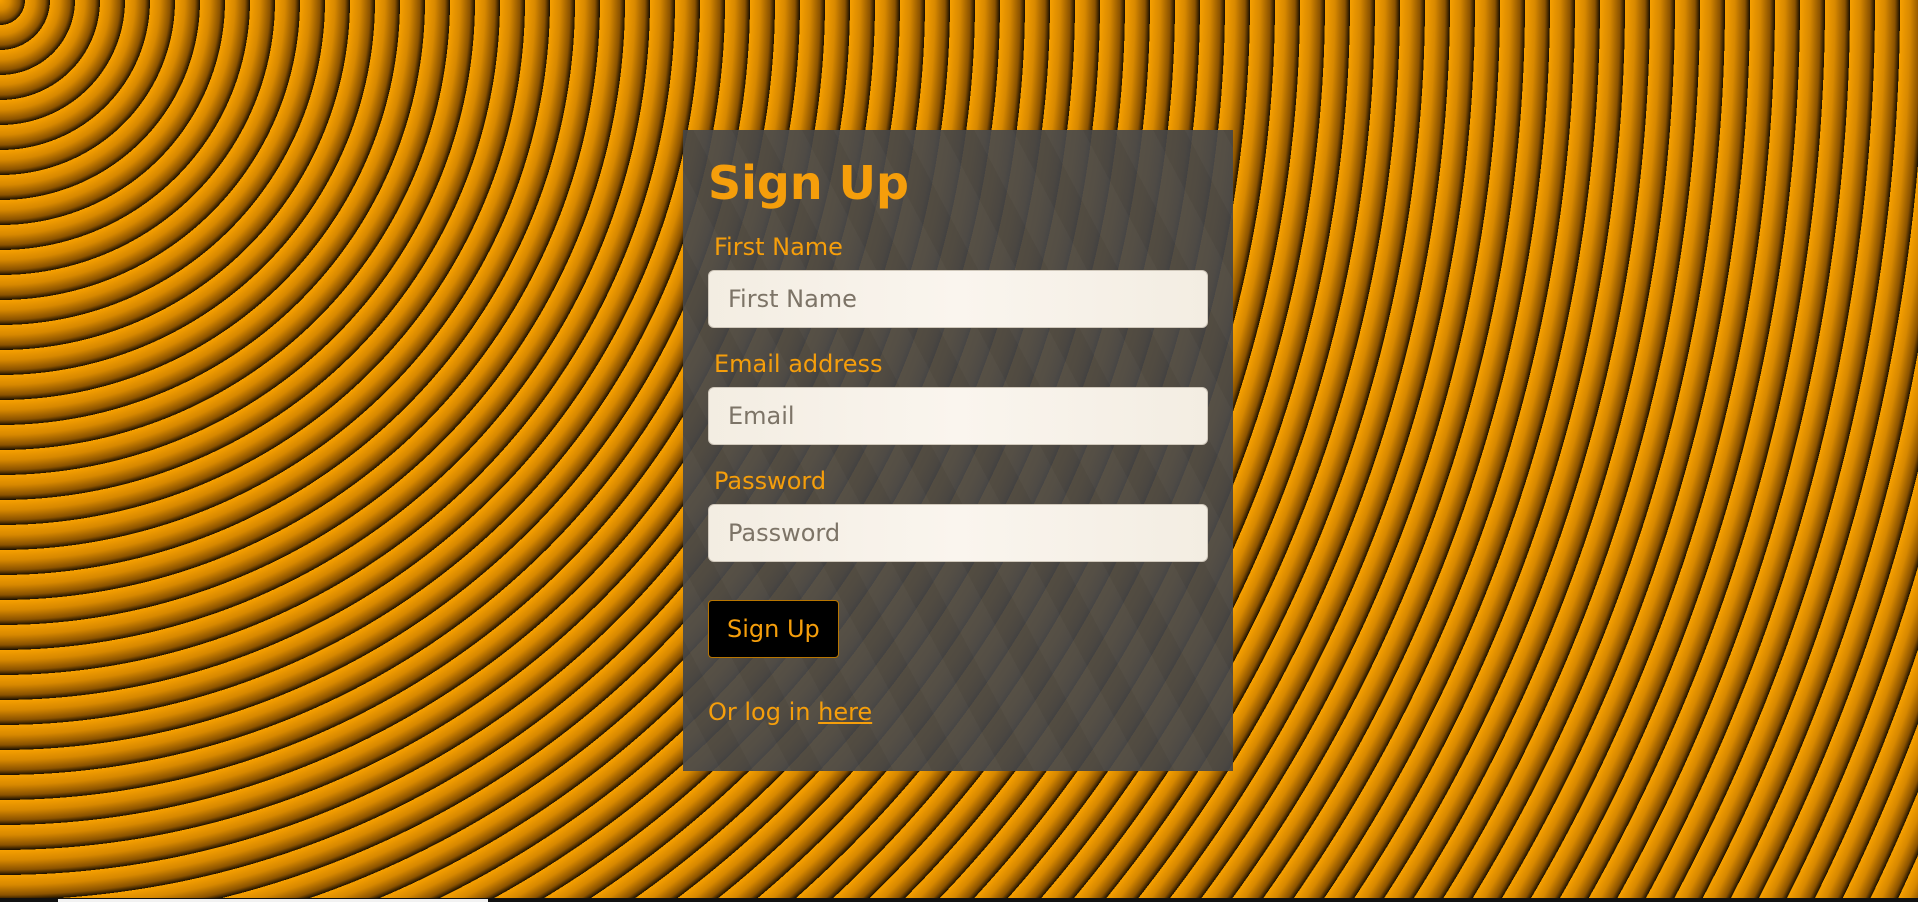  What do you see at coordinates (808, 183) in the screenshot?
I see `page-title: Sign Up` at bounding box center [808, 183].